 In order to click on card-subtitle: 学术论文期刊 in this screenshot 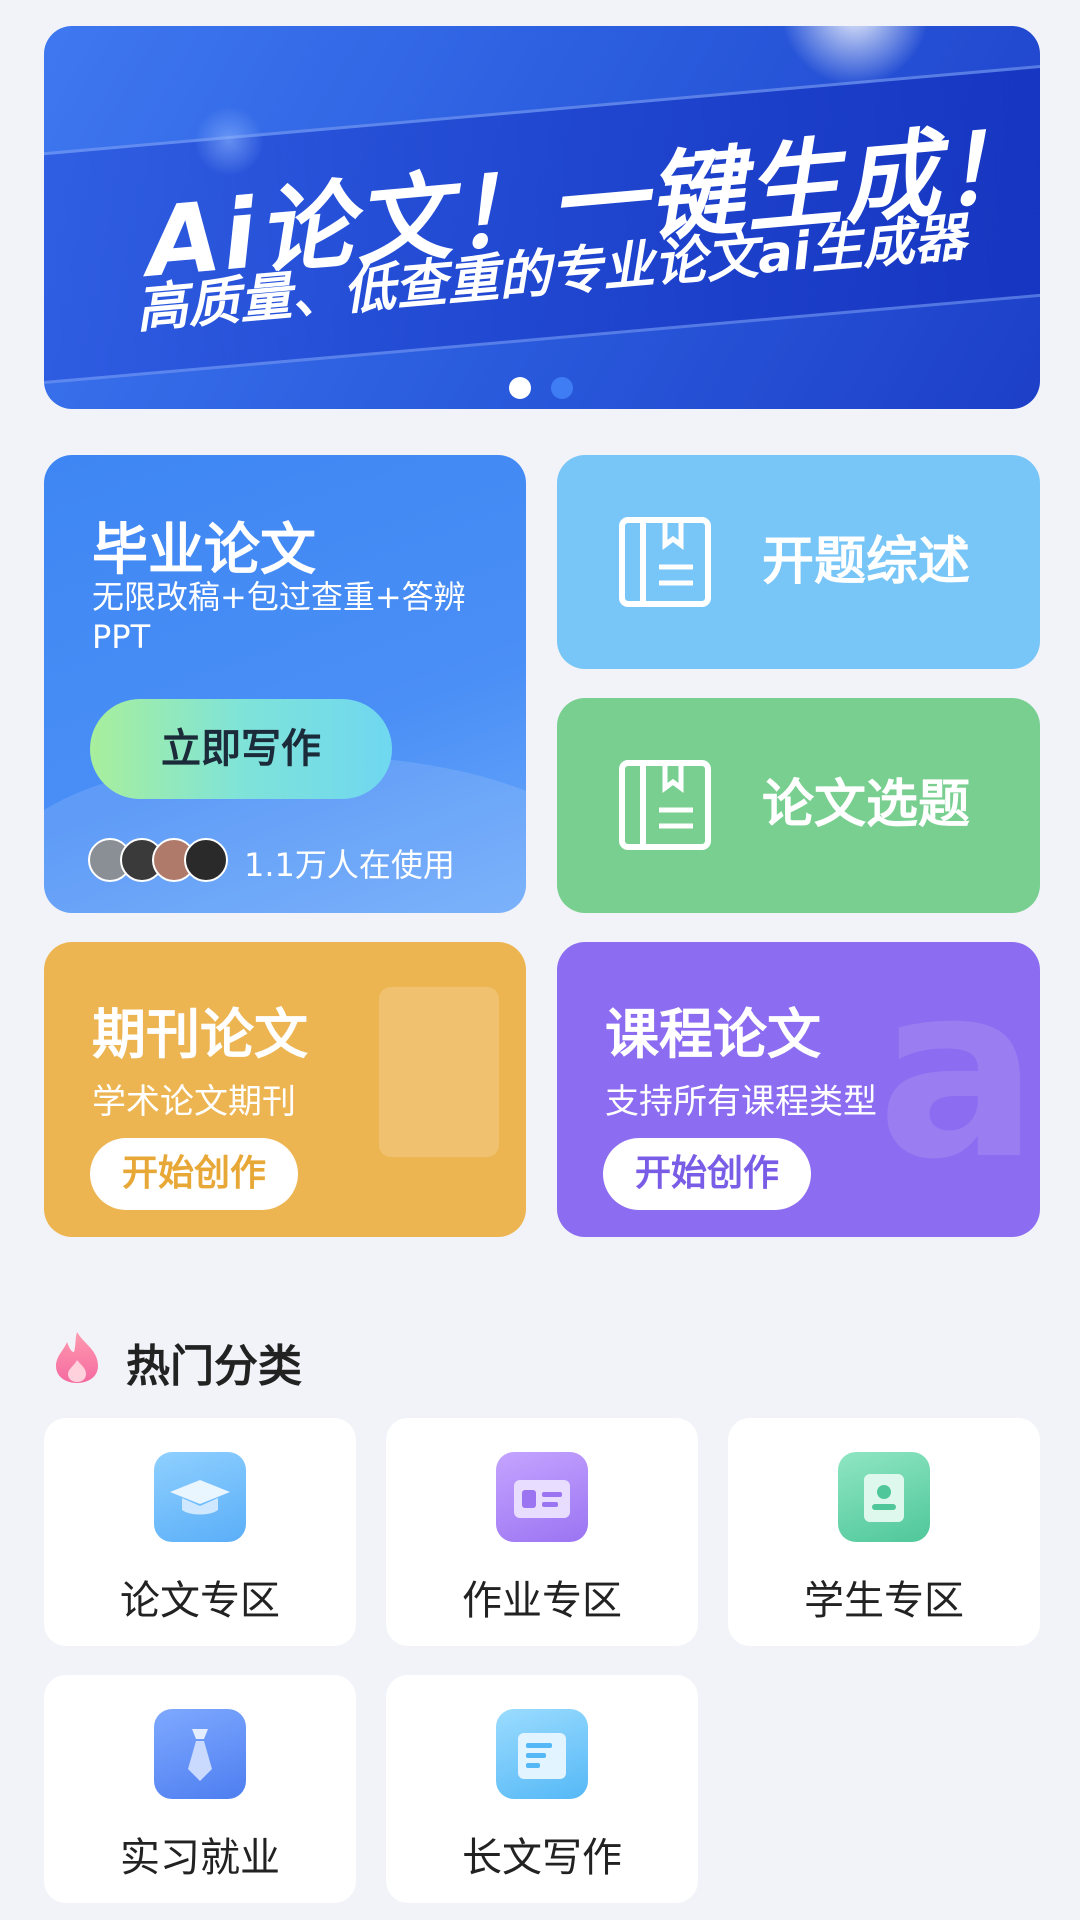, I will do `click(194, 1102)`.